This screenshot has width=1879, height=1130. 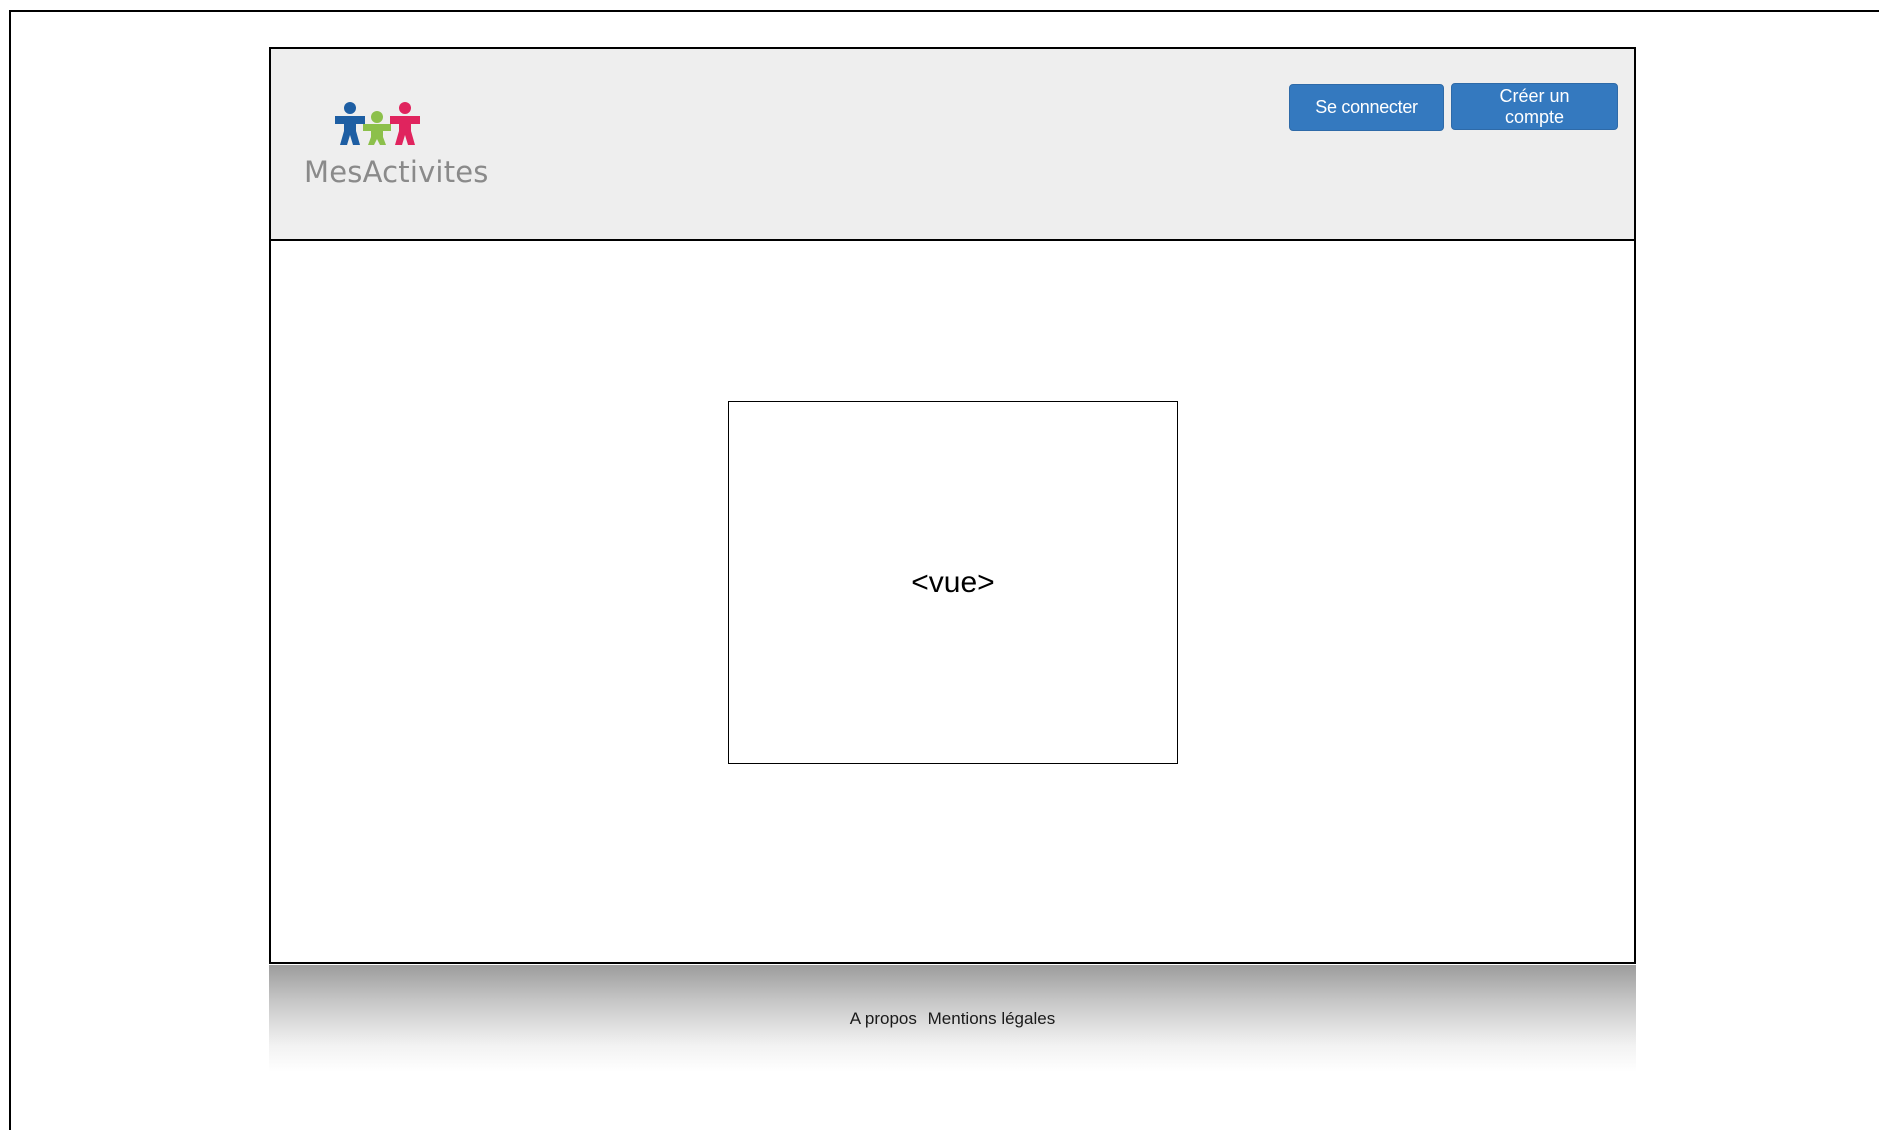 I want to click on logo-text: MesActivites, so click(x=396, y=172).